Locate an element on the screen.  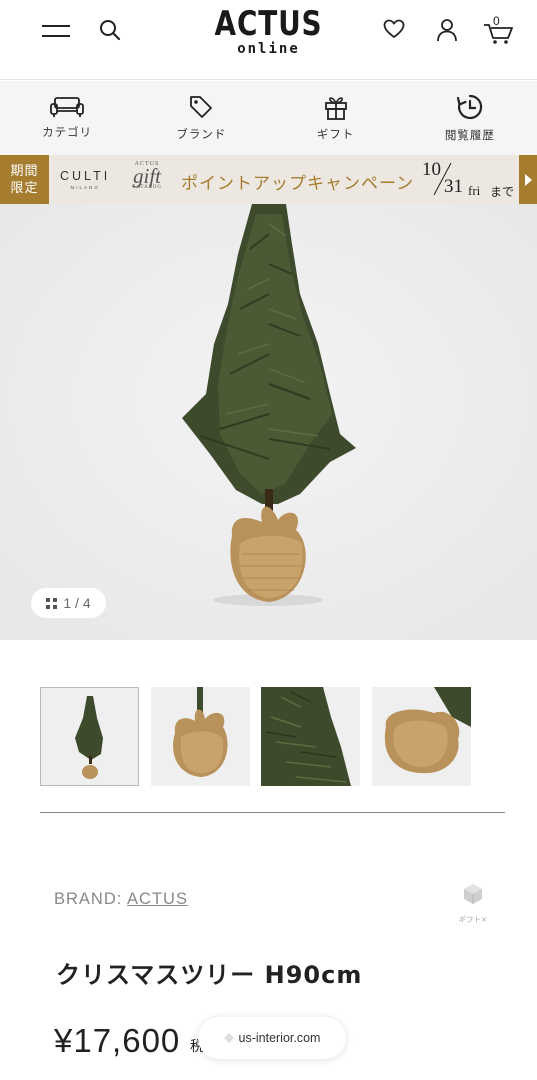
nav-item-label: ギフト is located at coordinates (335, 134).